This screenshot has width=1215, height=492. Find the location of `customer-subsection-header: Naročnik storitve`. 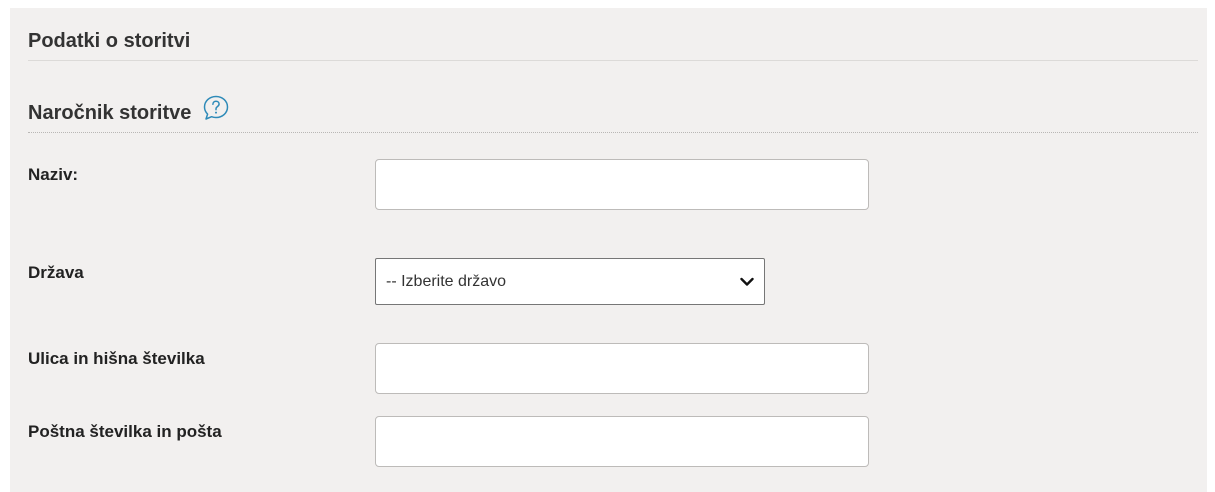

customer-subsection-header: Naročnik storitve is located at coordinates (129, 110).